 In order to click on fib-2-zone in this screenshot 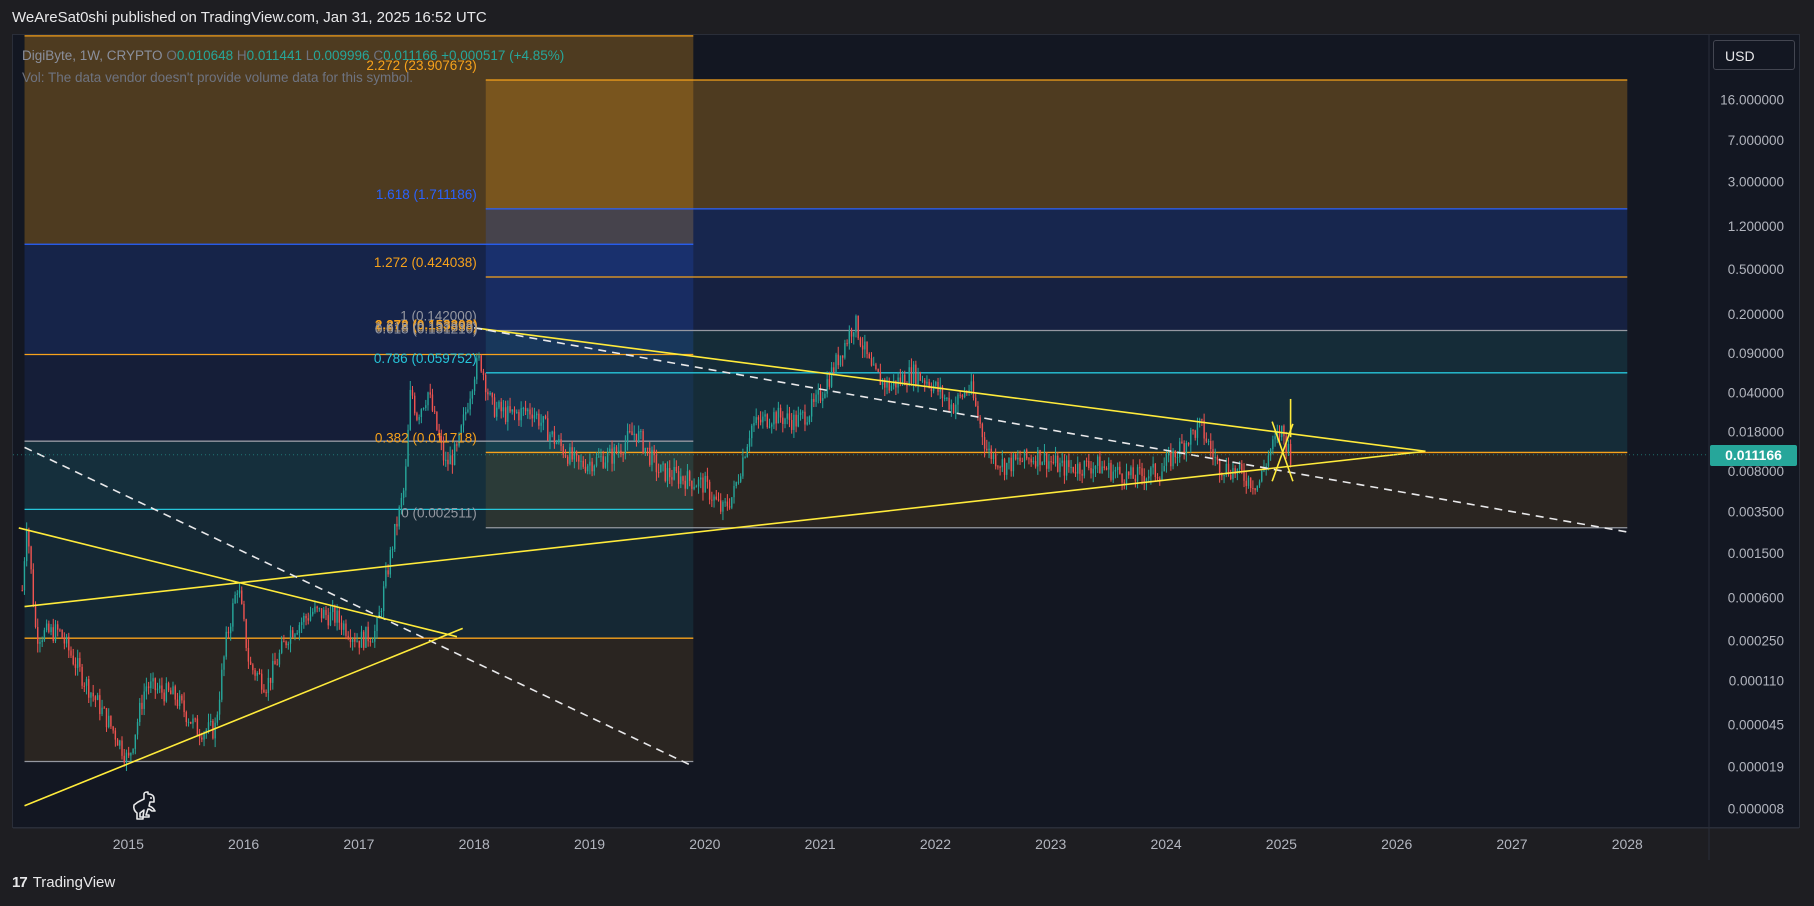, I will do `click(1056, 243)`.